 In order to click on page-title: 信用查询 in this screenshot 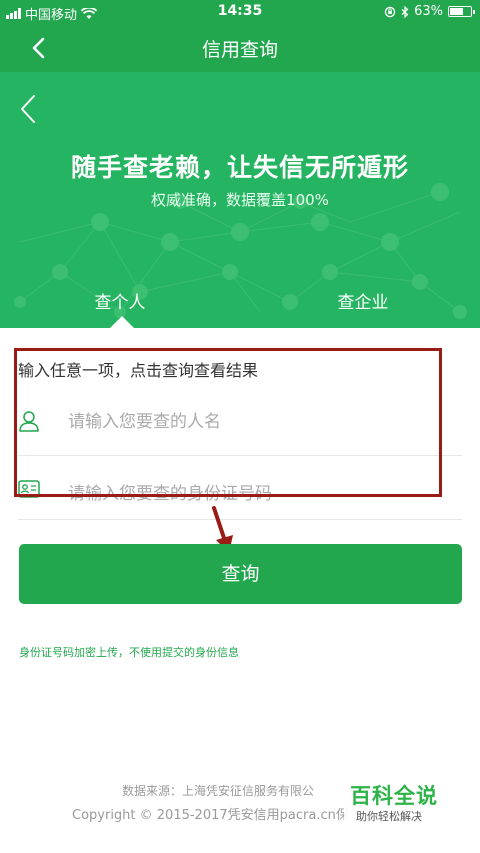, I will do `click(239, 50)`.